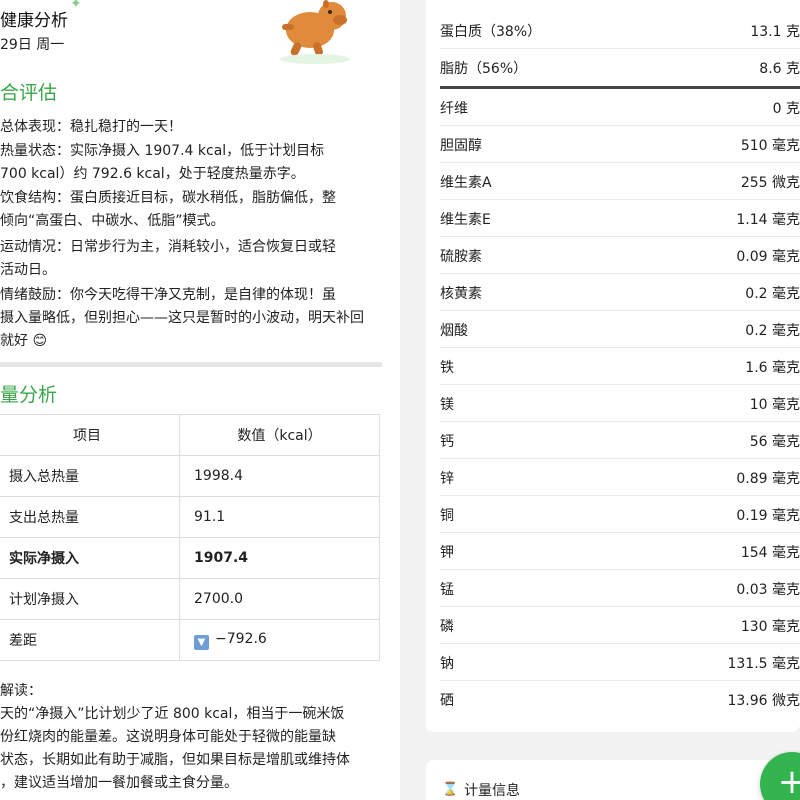 The image size is (800, 800). I want to click on nutrient-row-thiamine: 硫胺素 0.09 毫克, so click(620, 255).